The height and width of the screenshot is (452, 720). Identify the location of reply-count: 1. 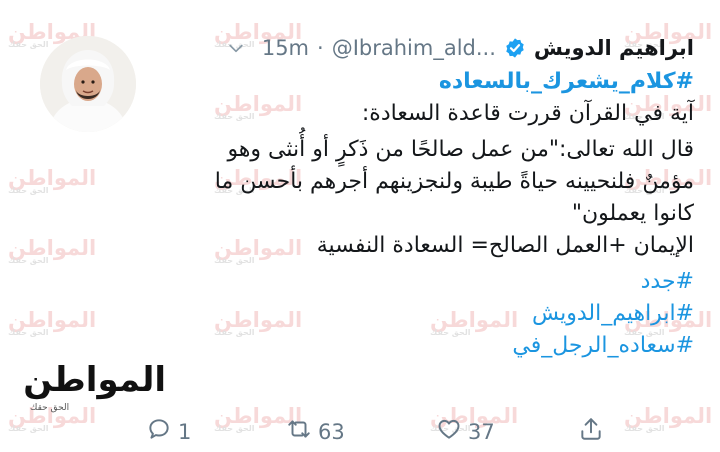
(185, 431).